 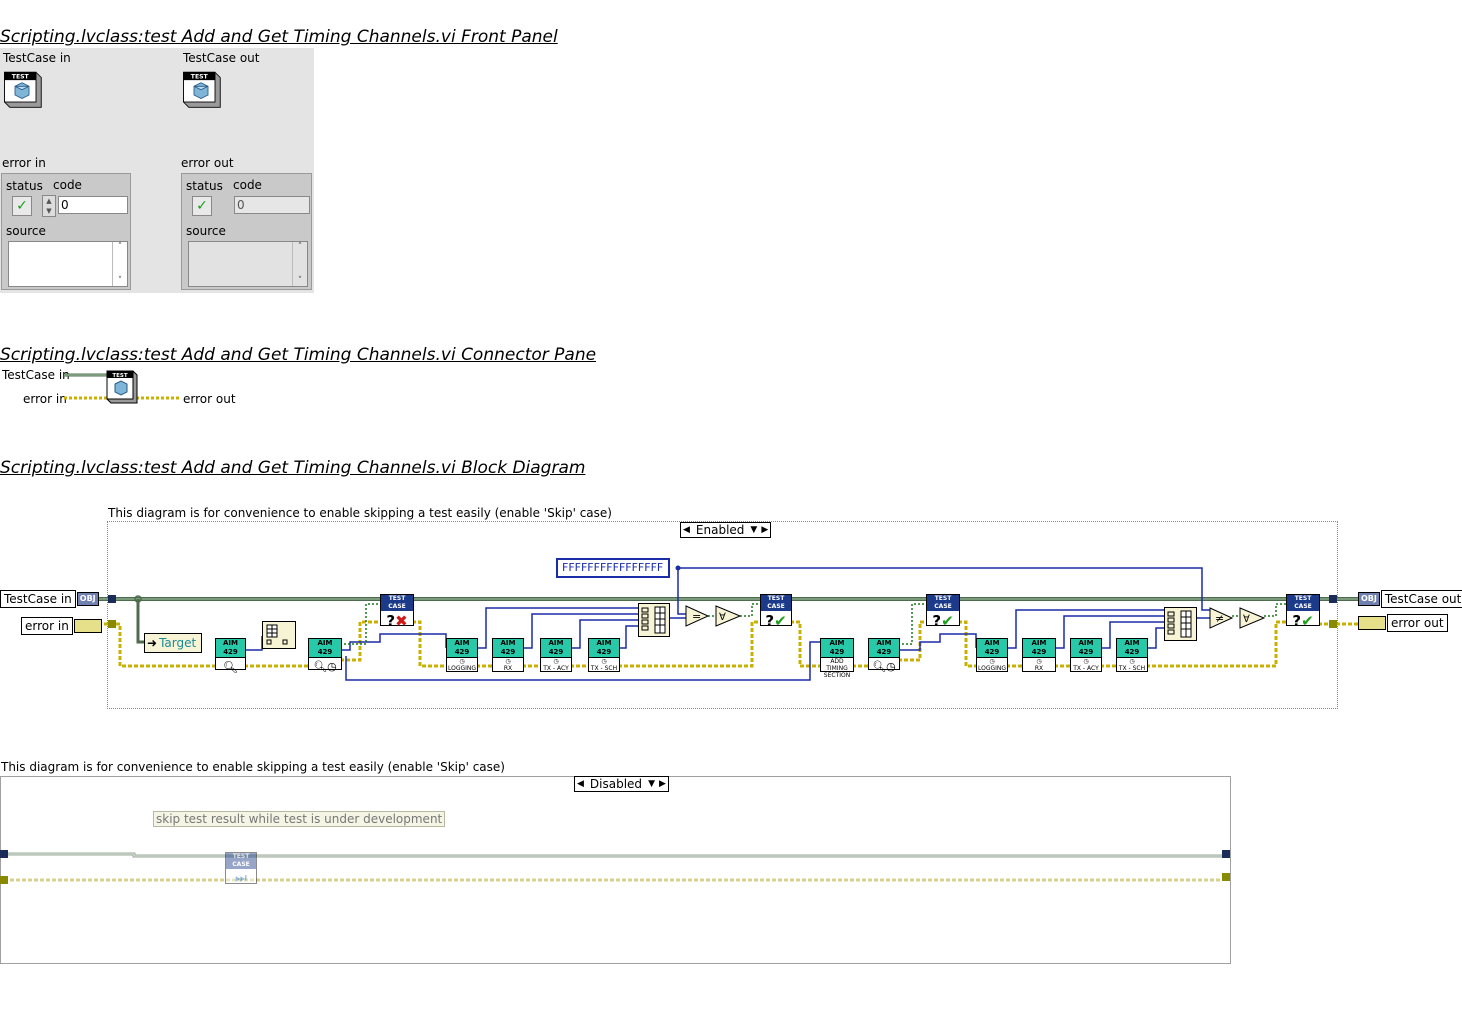 I want to click on aim-get-node: AIM 429 🔍︎◷, so click(x=325, y=655).